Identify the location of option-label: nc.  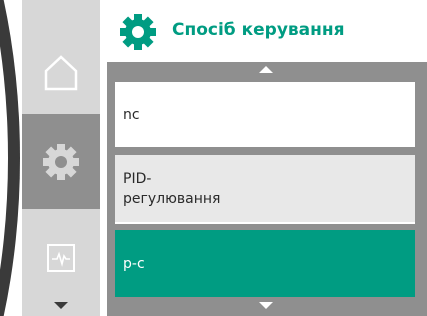
(131, 114).